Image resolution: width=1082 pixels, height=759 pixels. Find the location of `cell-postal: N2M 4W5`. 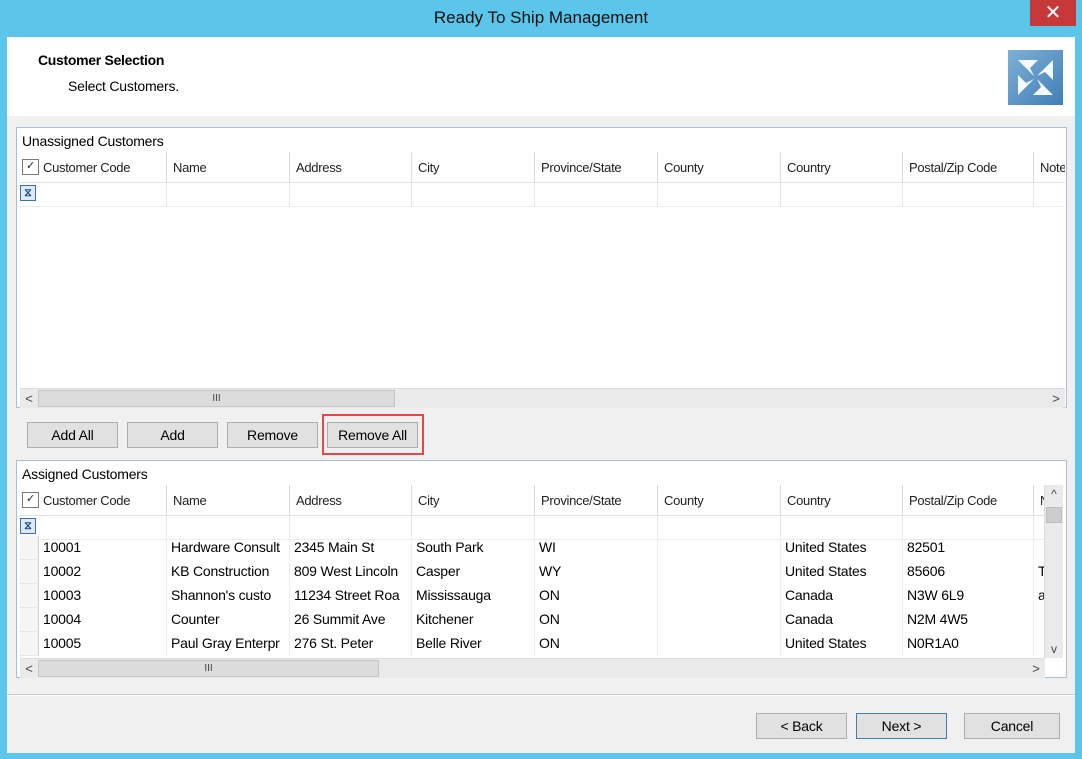

cell-postal: N2M 4W5 is located at coordinates (968, 620).